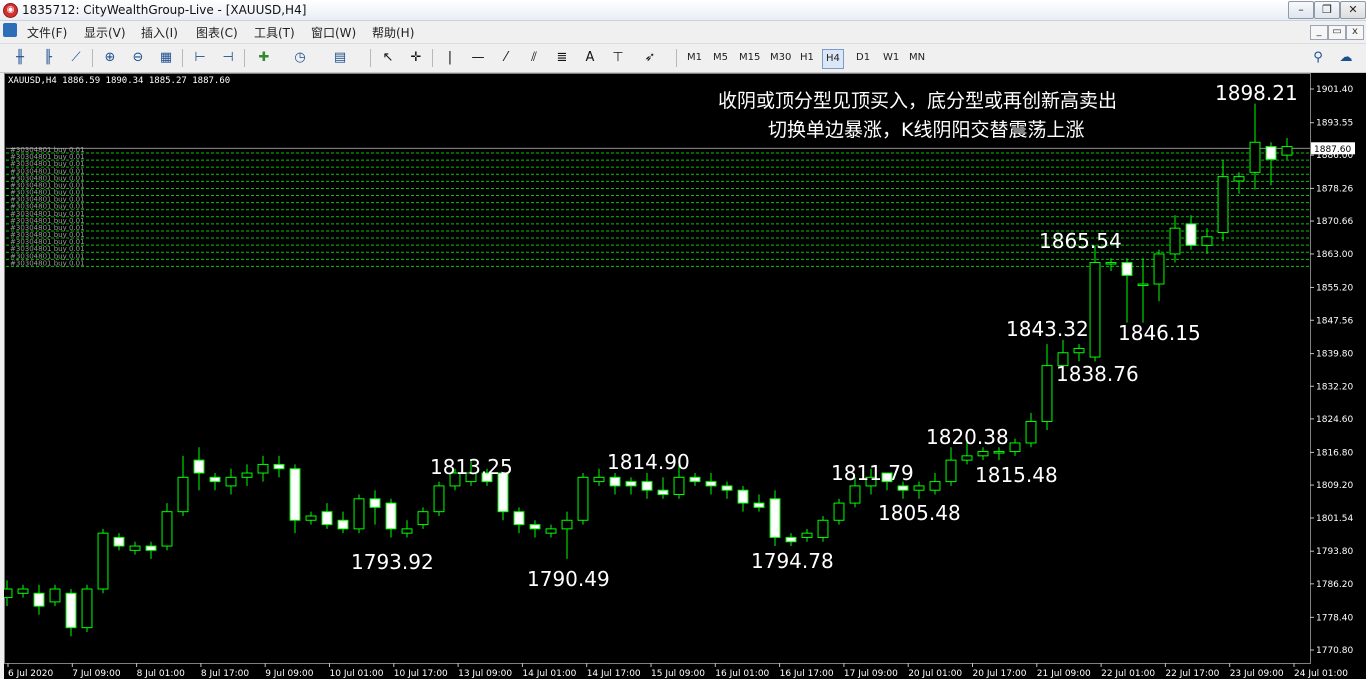 The width and height of the screenshot is (1366, 679). What do you see at coordinates (1334, 124) in the screenshot?
I see `y-tick-label: 1893.55` at bounding box center [1334, 124].